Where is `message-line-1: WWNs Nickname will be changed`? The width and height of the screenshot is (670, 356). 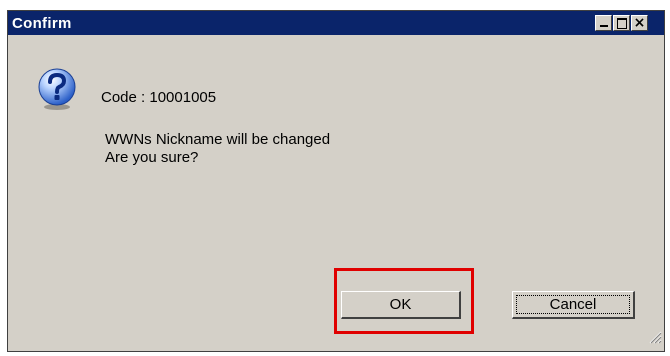 message-line-1: WWNs Nickname will be changed is located at coordinates (218, 139).